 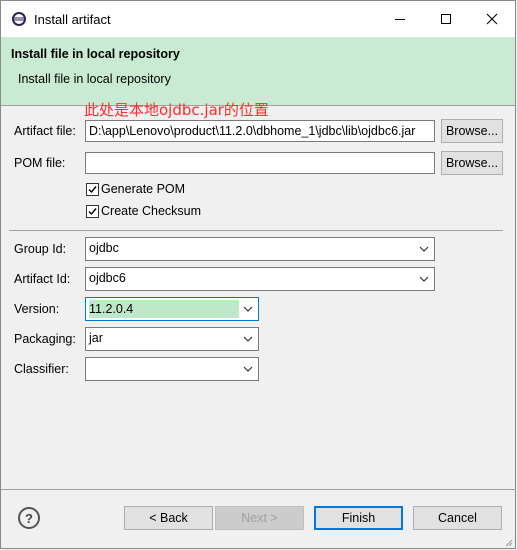 What do you see at coordinates (358, 518) in the screenshot?
I see `finish-button: Finish` at bounding box center [358, 518].